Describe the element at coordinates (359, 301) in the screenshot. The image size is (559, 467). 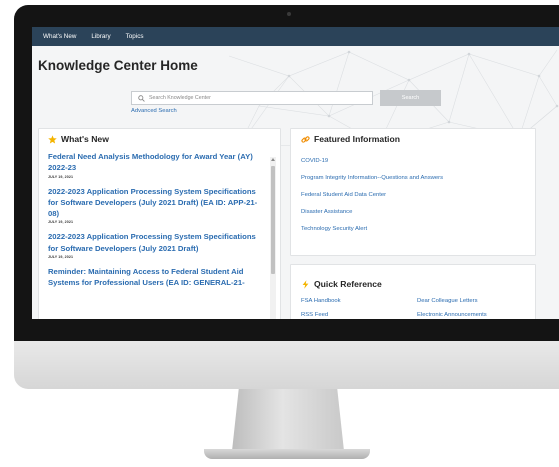
I see `quick-link-fsa-handbook: FSA Handbook` at that location.